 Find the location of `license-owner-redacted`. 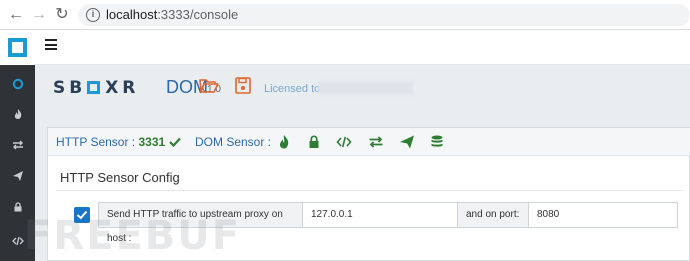

license-owner-redacted is located at coordinates (365, 88).